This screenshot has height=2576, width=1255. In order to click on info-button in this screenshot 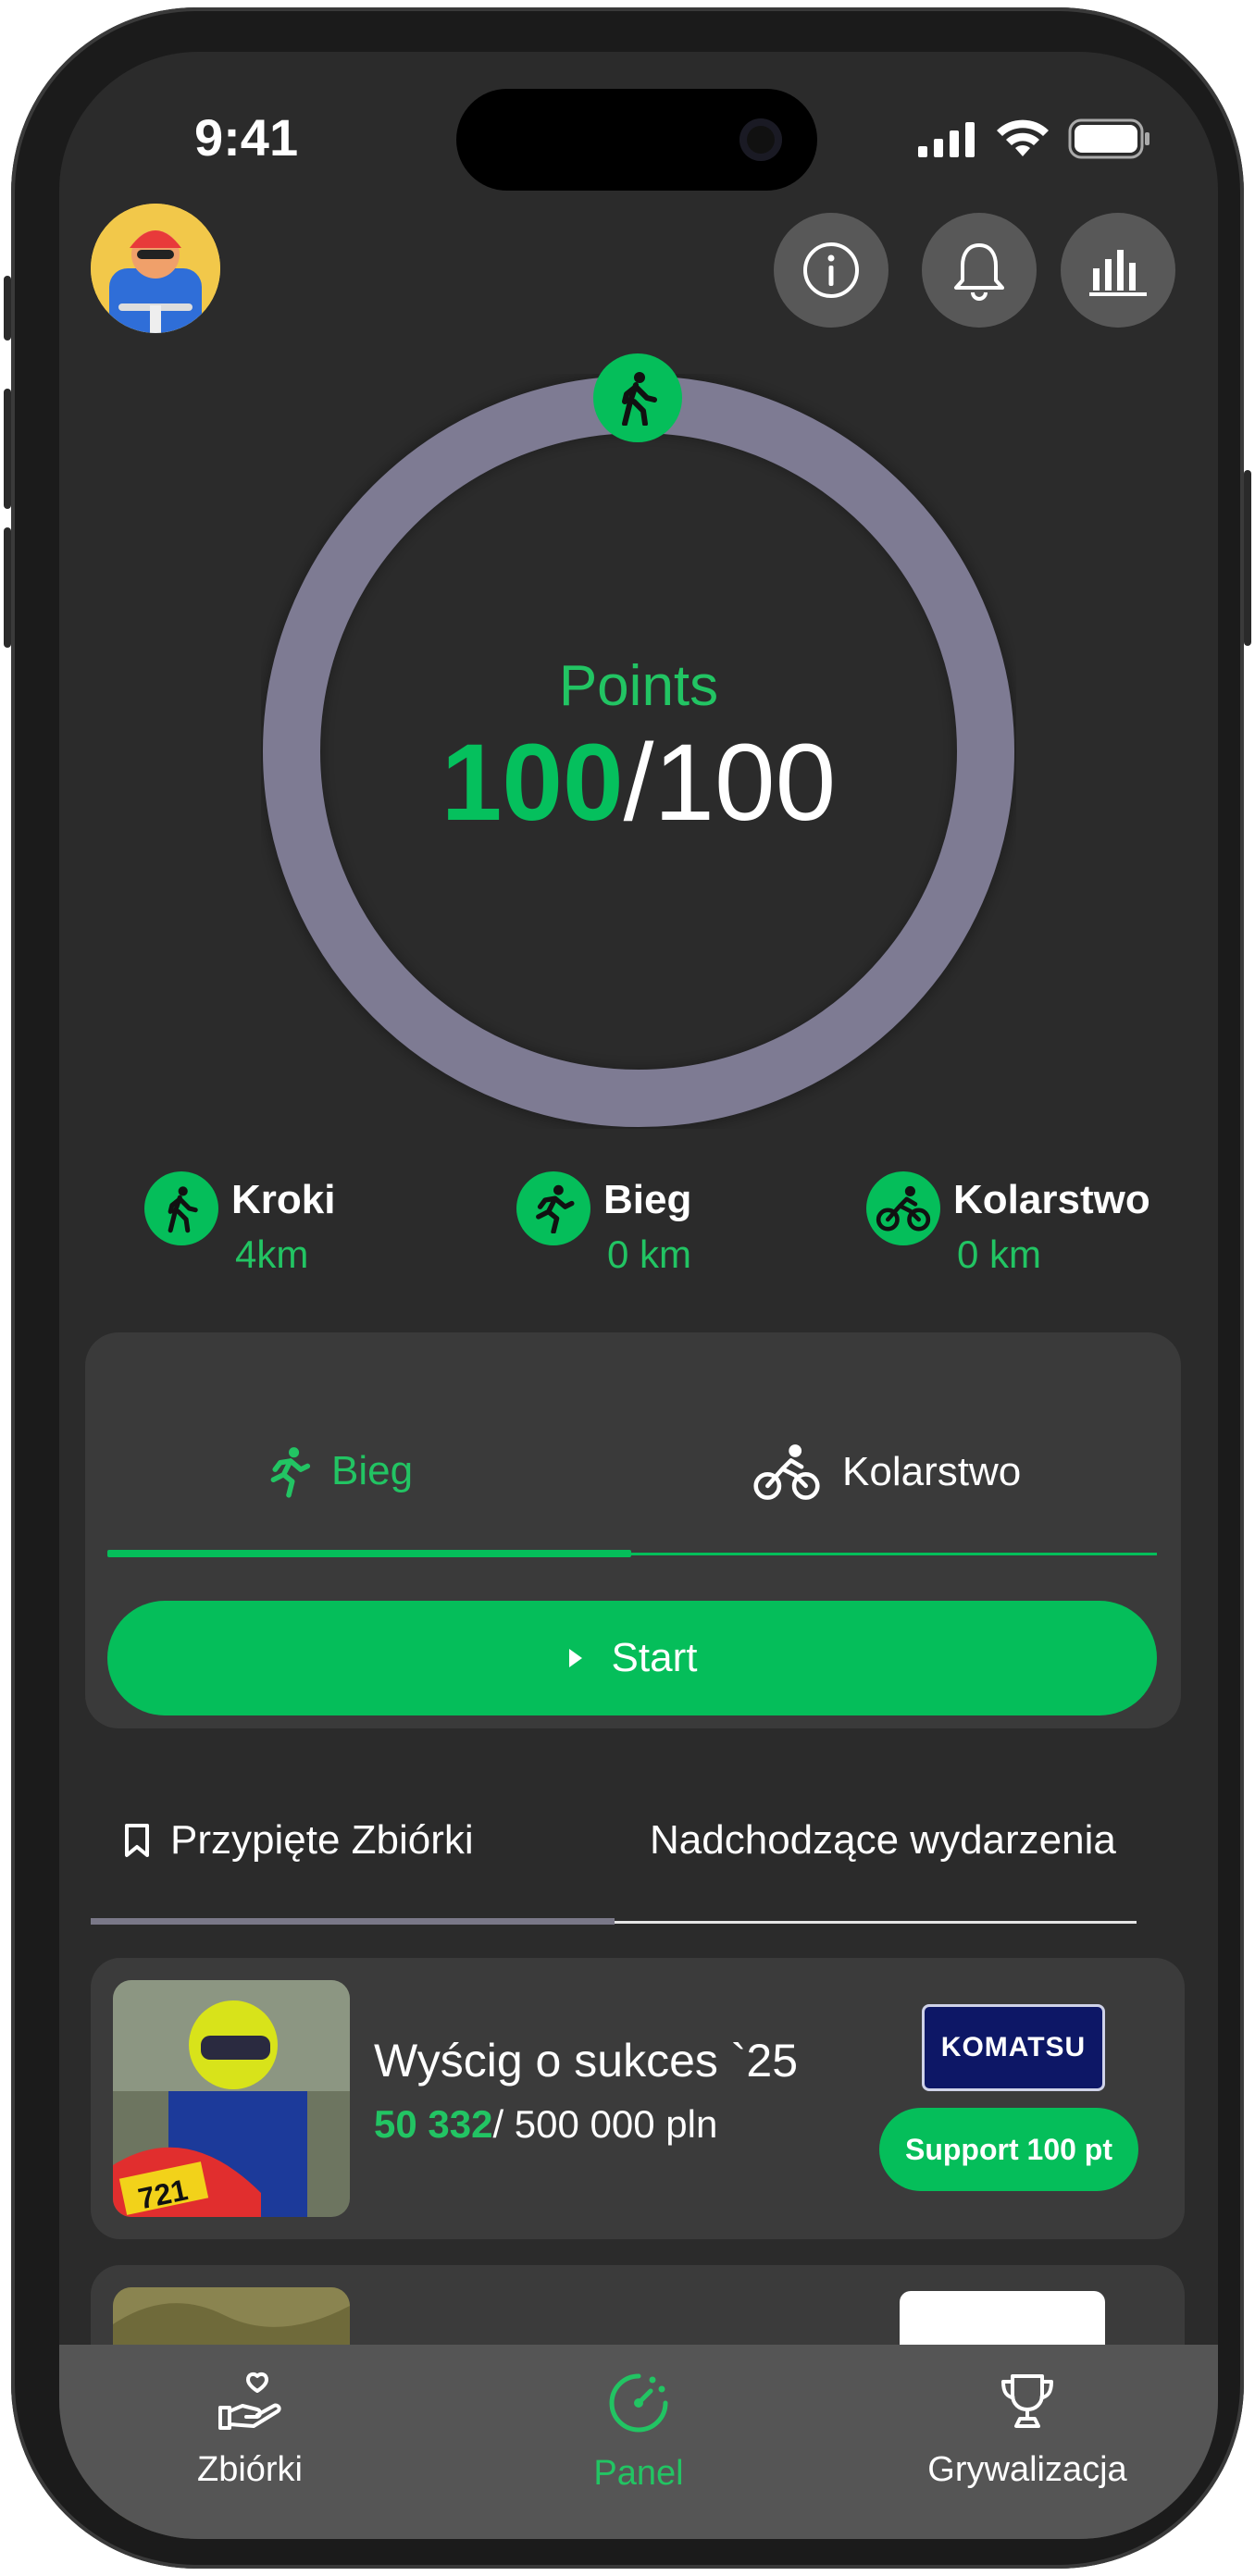, I will do `click(831, 271)`.